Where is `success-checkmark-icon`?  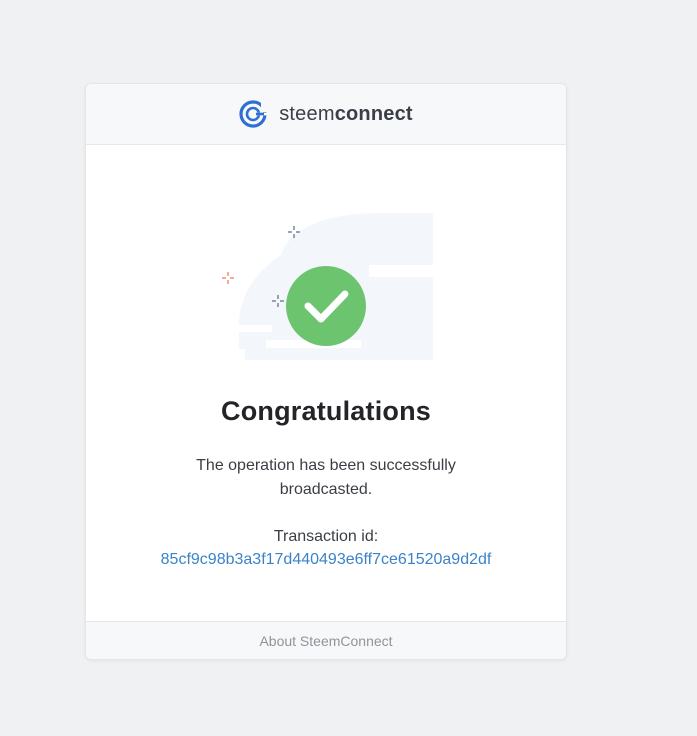 success-checkmark-icon is located at coordinates (326, 306).